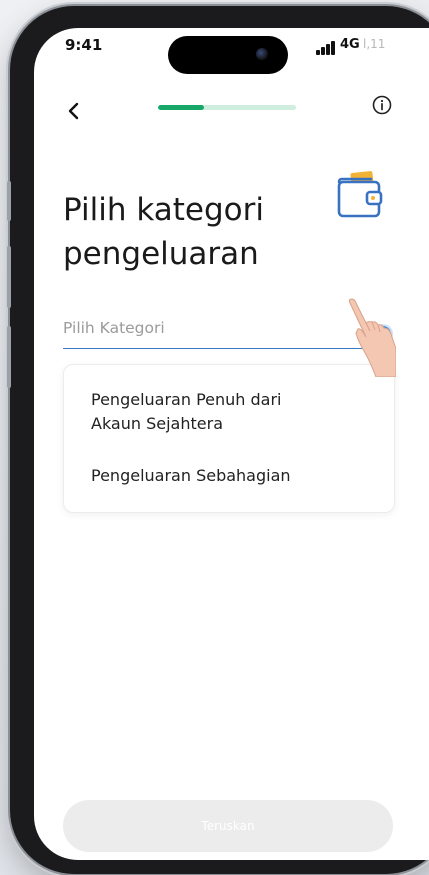 This screenshot has height=875, width=429. Describe the element at coordinates (262, 54) in the screenshot. I see `camera-icon` at that location.